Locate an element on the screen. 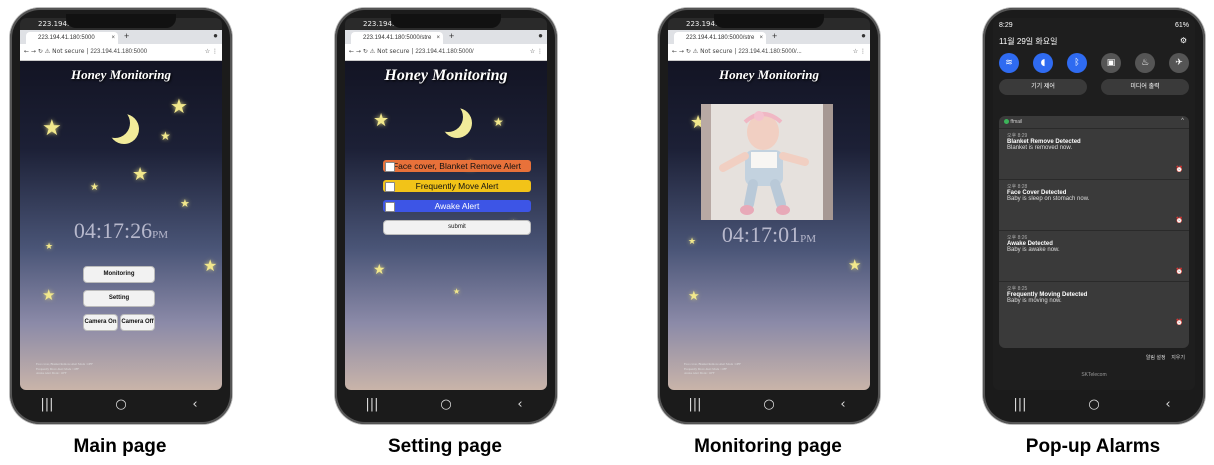 Image resolution: width=1214 pixels, height=465 pixels. android-nav-bar: ||| ○ ‹ is located at coordinates (1094, 404).